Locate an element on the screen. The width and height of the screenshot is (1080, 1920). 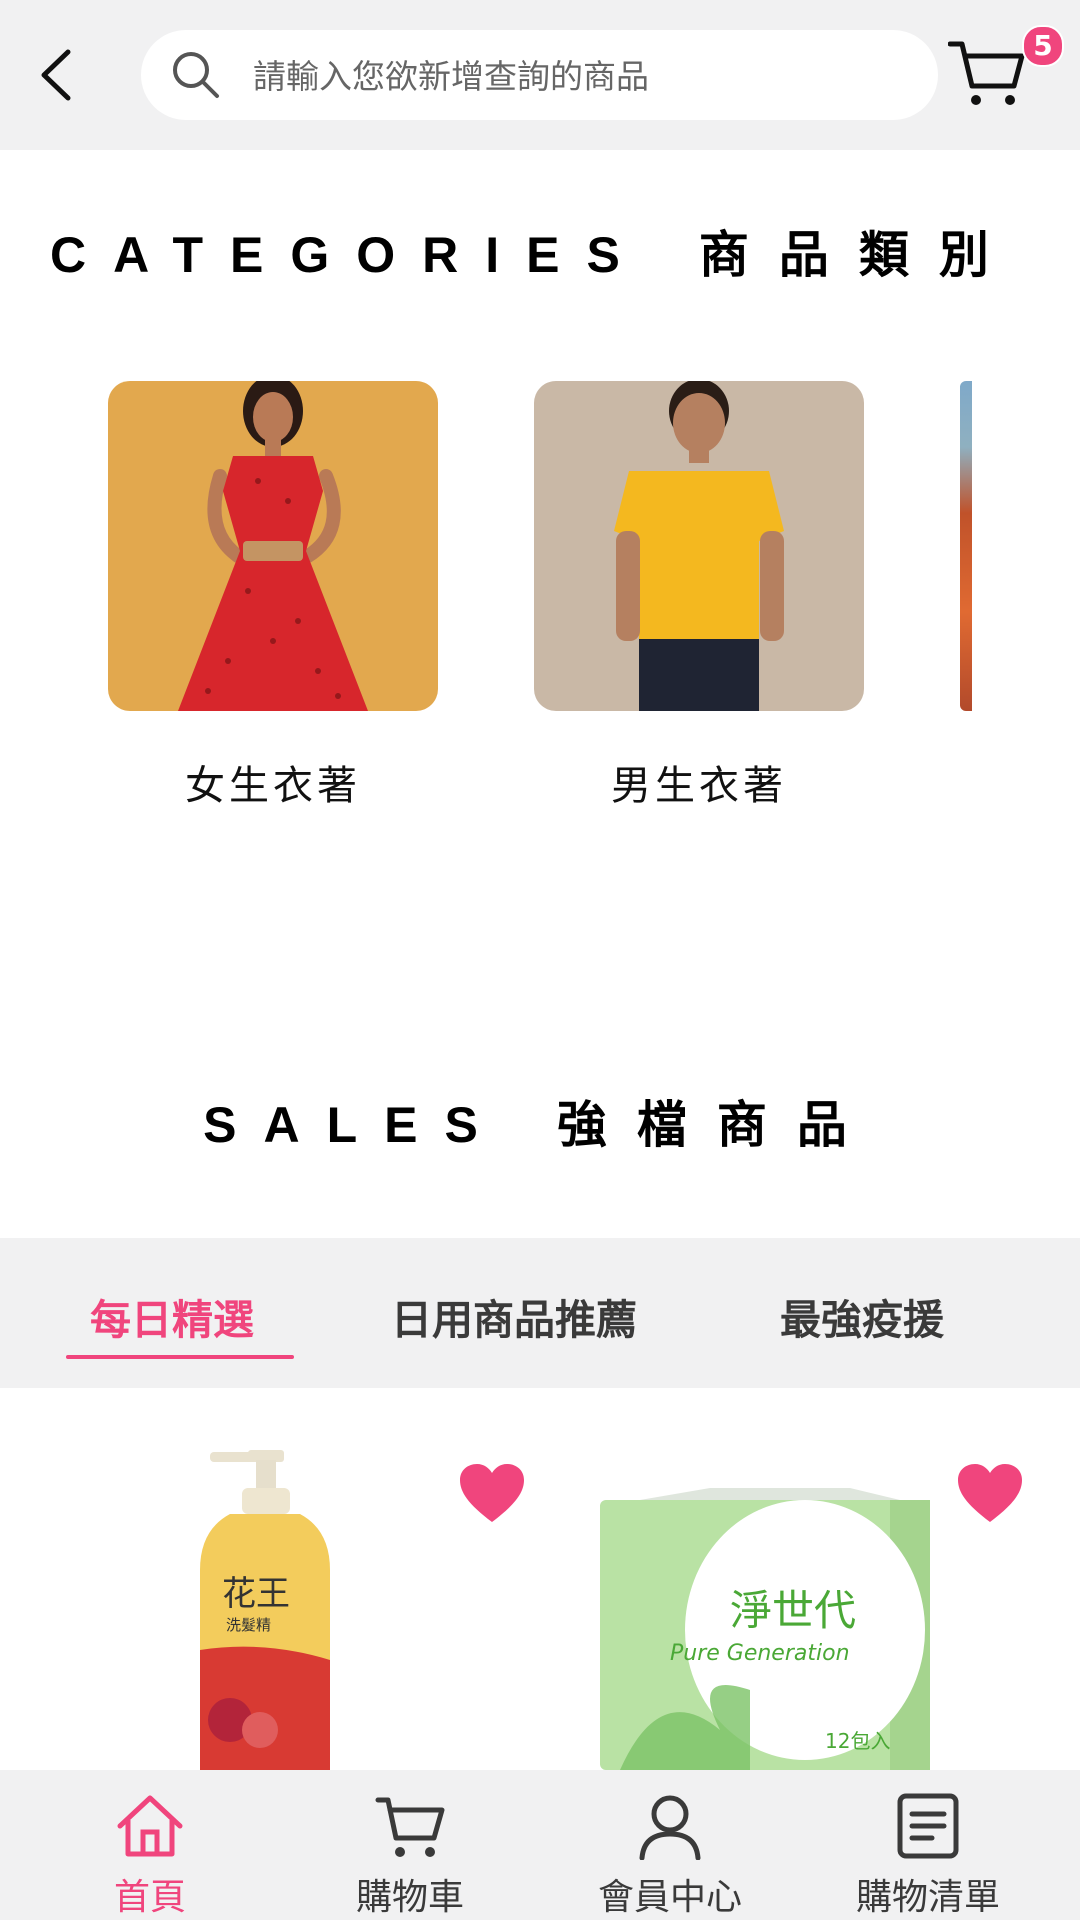
category-card-women: 女生衣著 is located at coordinates (273, 596).